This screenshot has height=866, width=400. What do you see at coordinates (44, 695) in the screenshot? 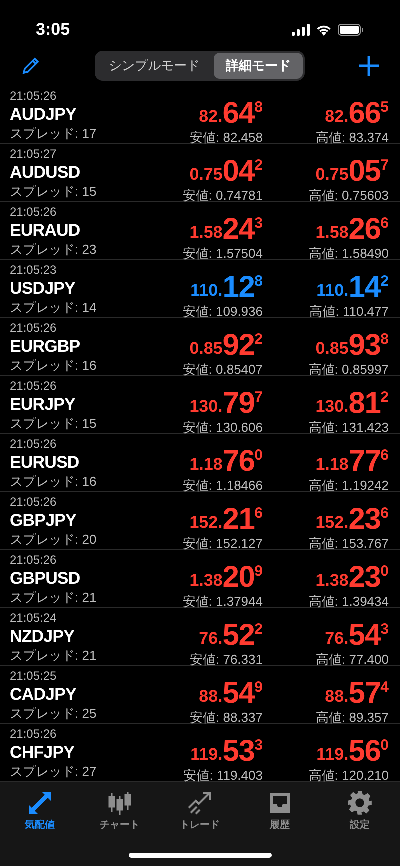
I see `symbol-name: CADJPY` at bounding box center [44, 695].